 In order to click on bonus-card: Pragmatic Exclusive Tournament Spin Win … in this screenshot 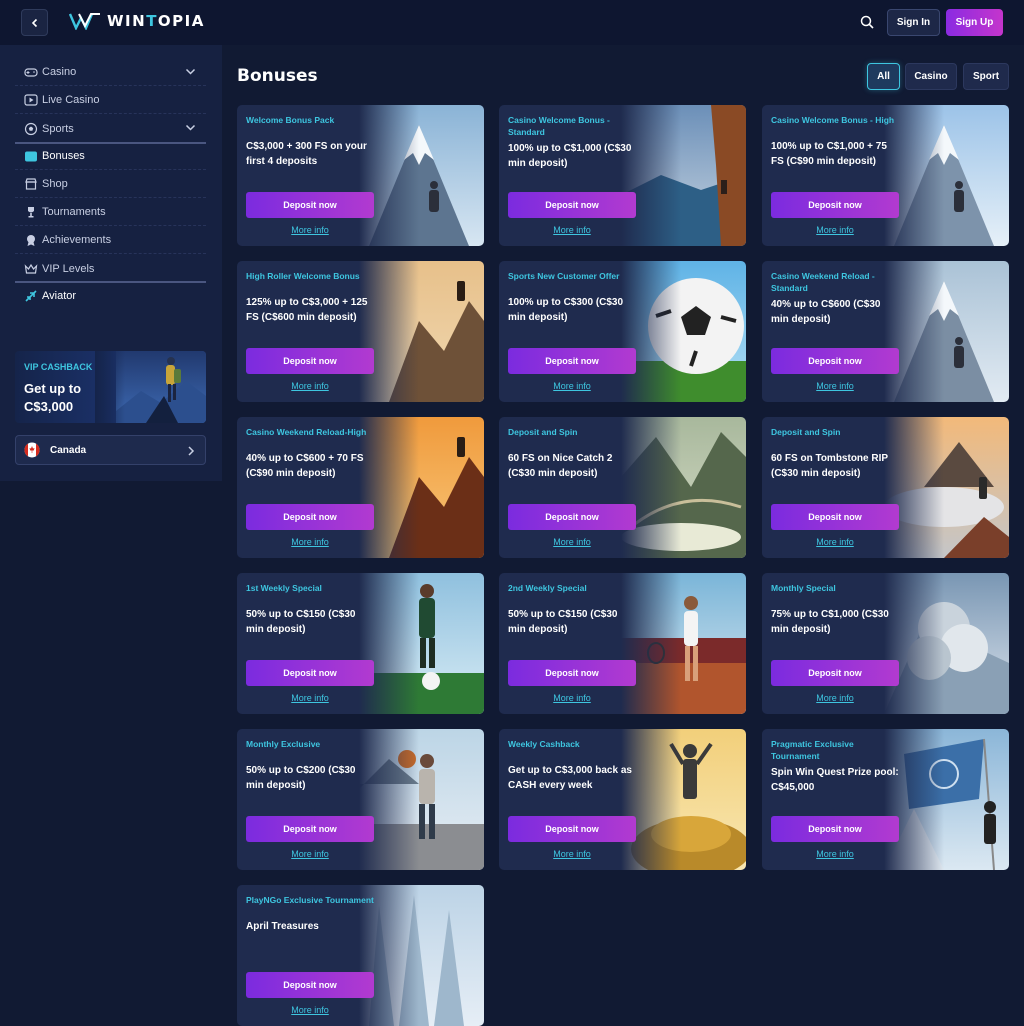, I will do `click(885, 799)`.